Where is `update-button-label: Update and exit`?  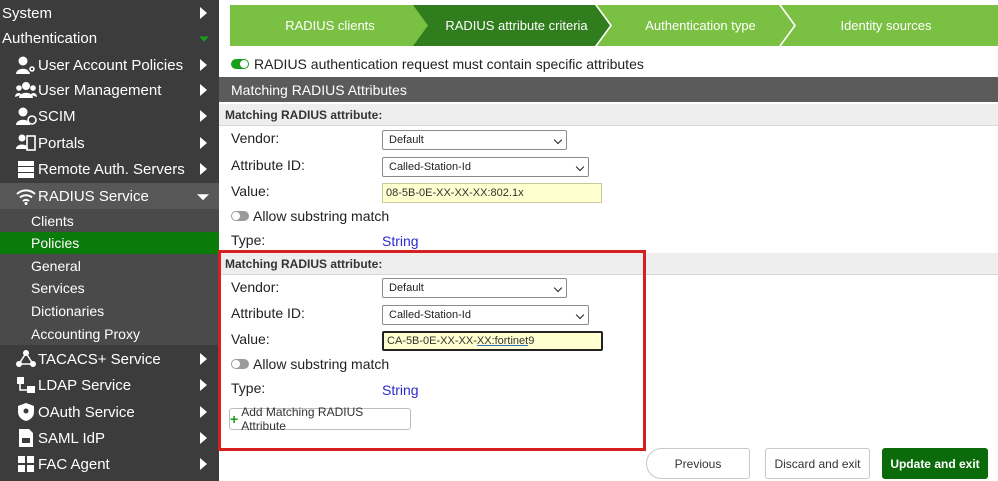 update-button-label: Update and exit is located at coordinates (935, 463).